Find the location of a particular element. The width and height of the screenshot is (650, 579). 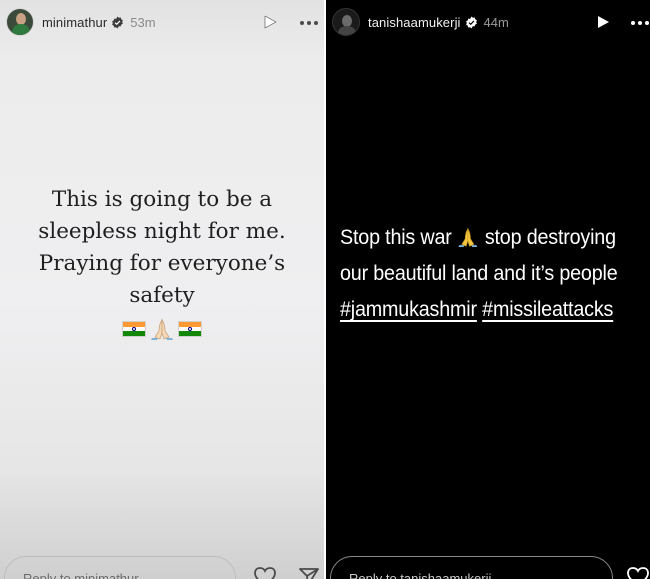

story-text-line: This is going to be a is located at coordinates (162, 199).